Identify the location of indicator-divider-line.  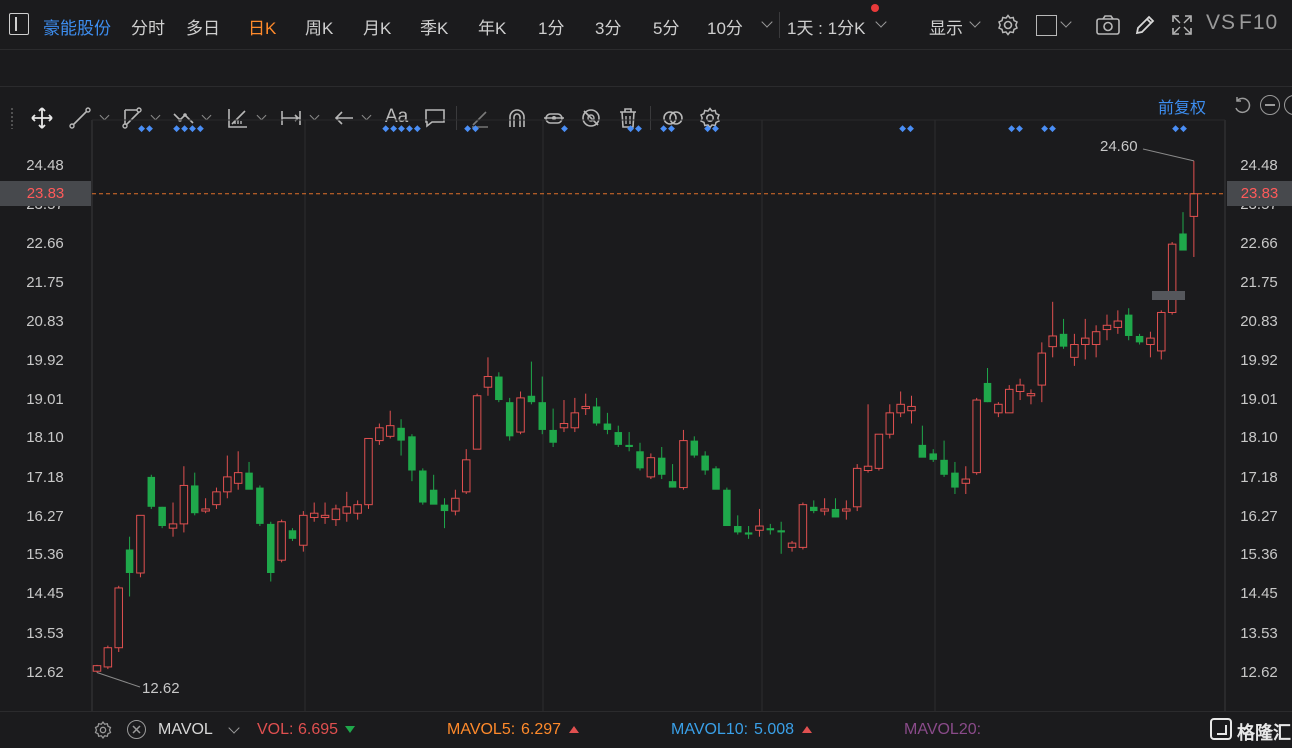
(646, 711).